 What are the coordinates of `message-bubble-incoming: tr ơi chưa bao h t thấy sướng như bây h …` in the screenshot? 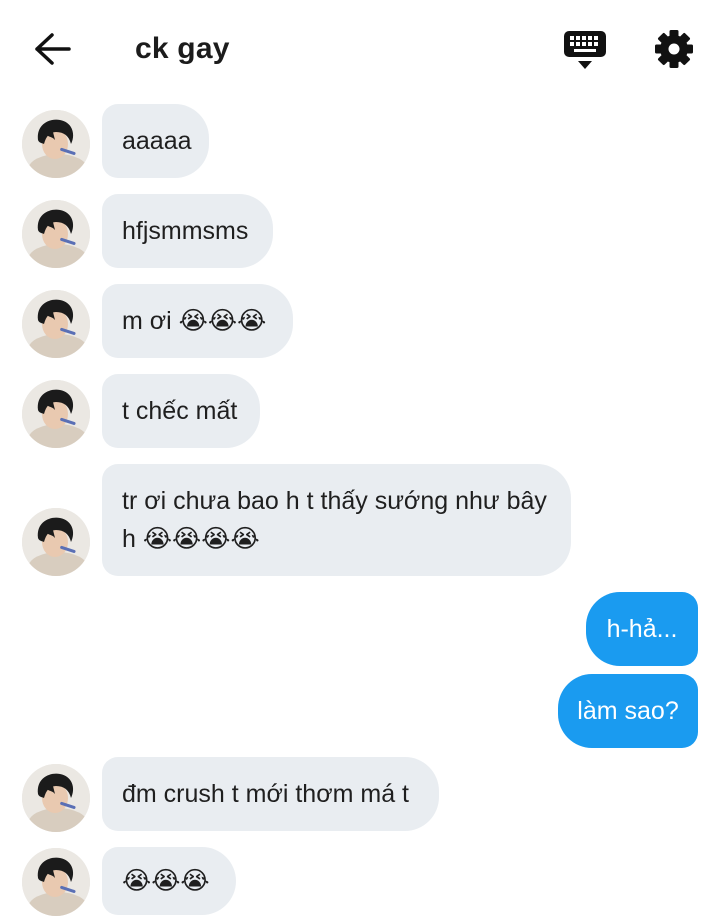 It's located at (336, 520).